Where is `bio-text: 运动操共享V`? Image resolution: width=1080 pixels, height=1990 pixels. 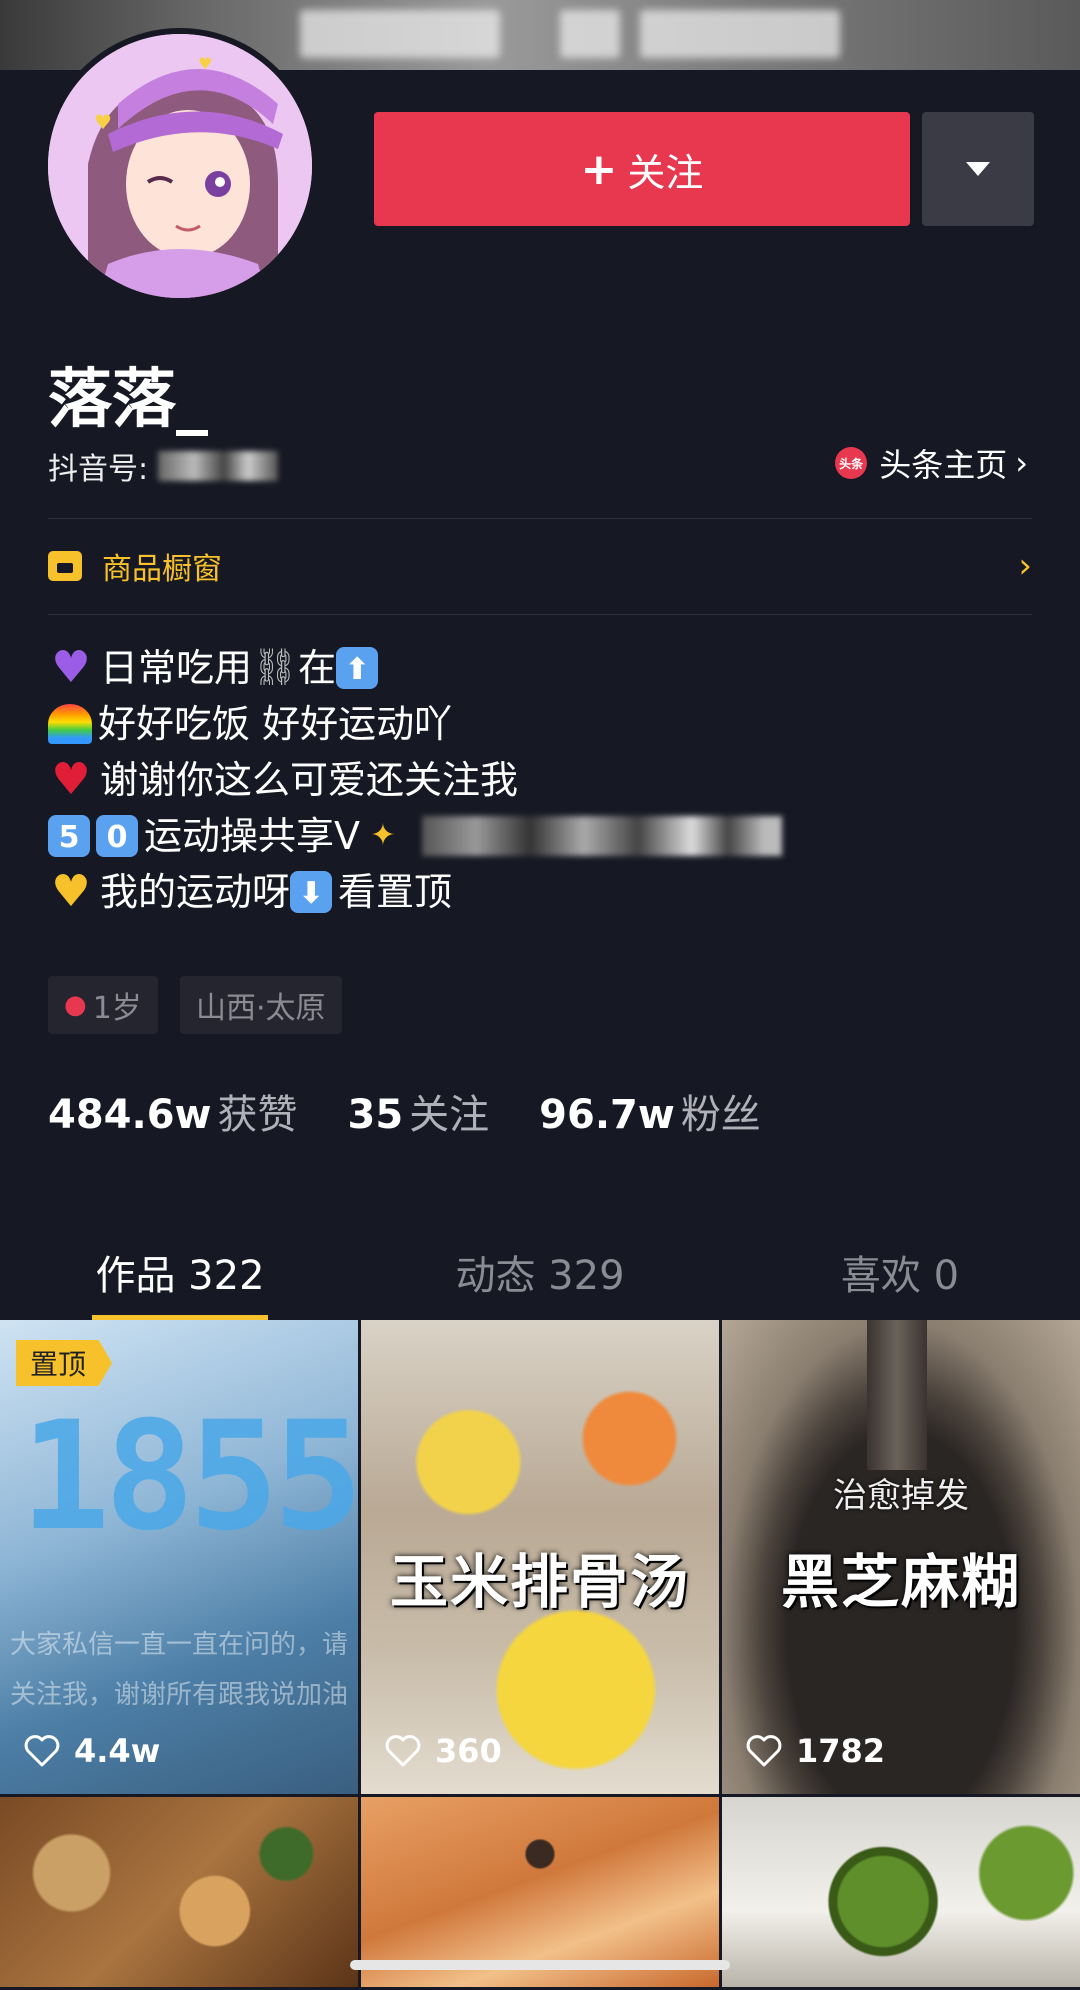 bio-text: 运动操共享V is located at coordinates (252, 836).